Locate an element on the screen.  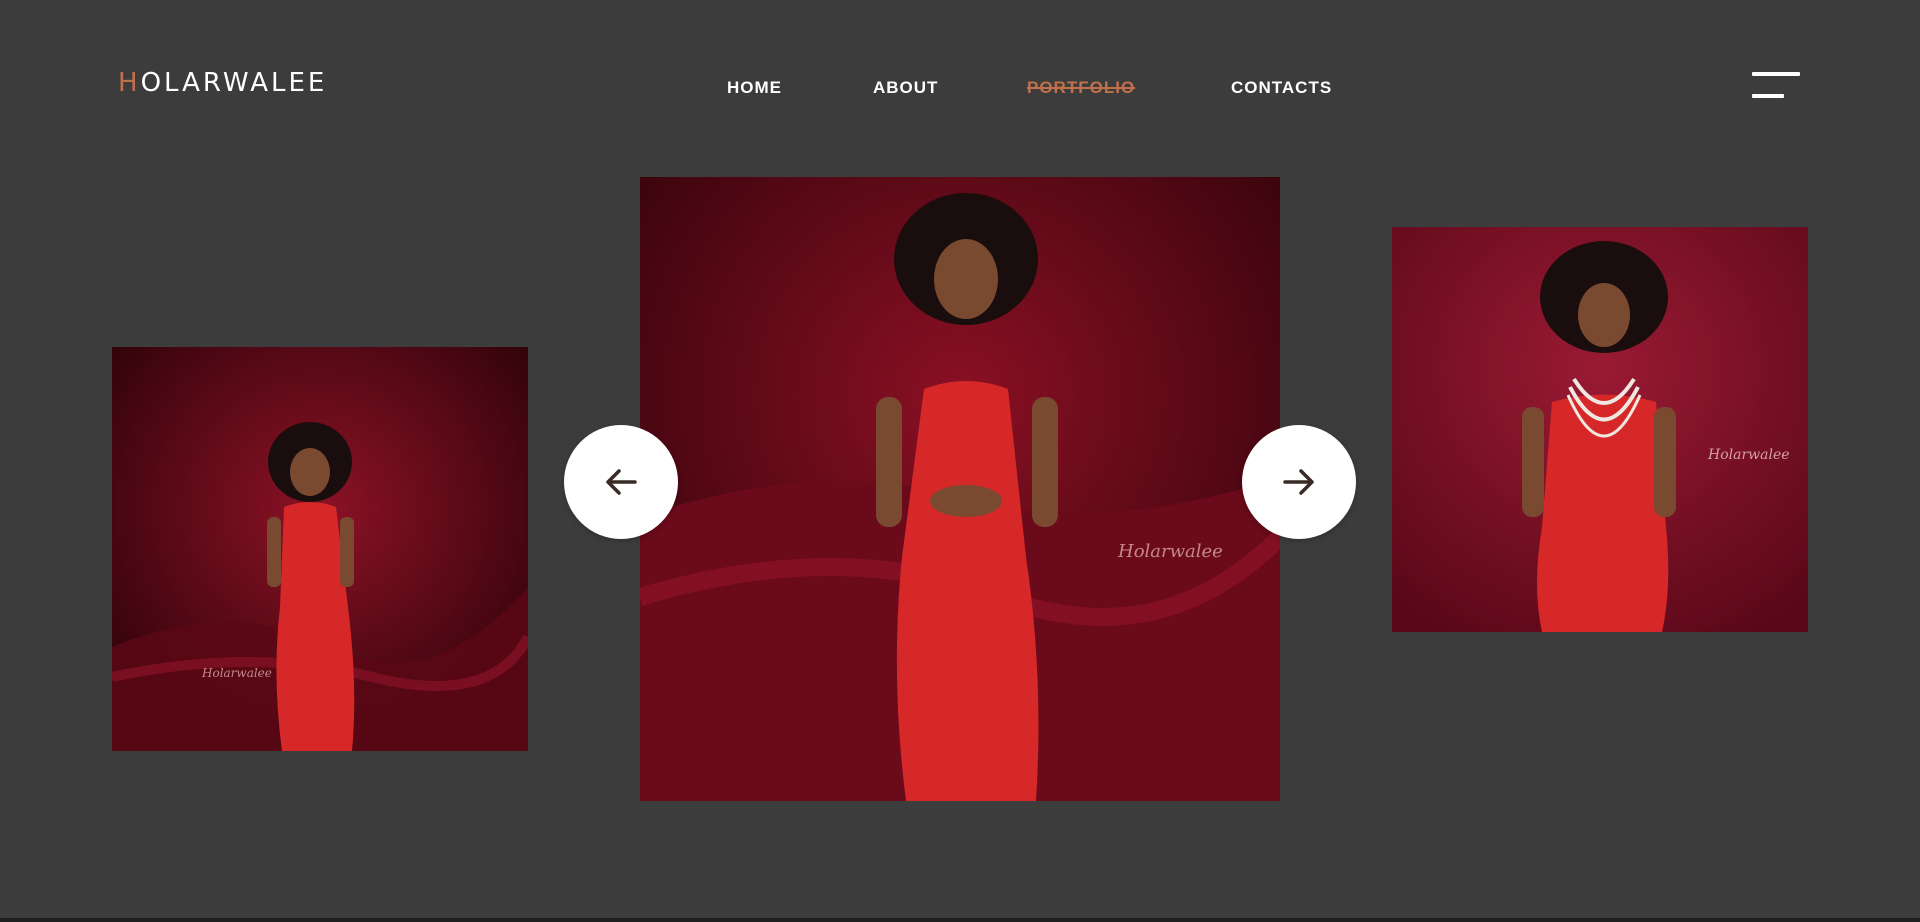
carousel-slide-next: Holarwalee is located at coordinates (1600, 429).